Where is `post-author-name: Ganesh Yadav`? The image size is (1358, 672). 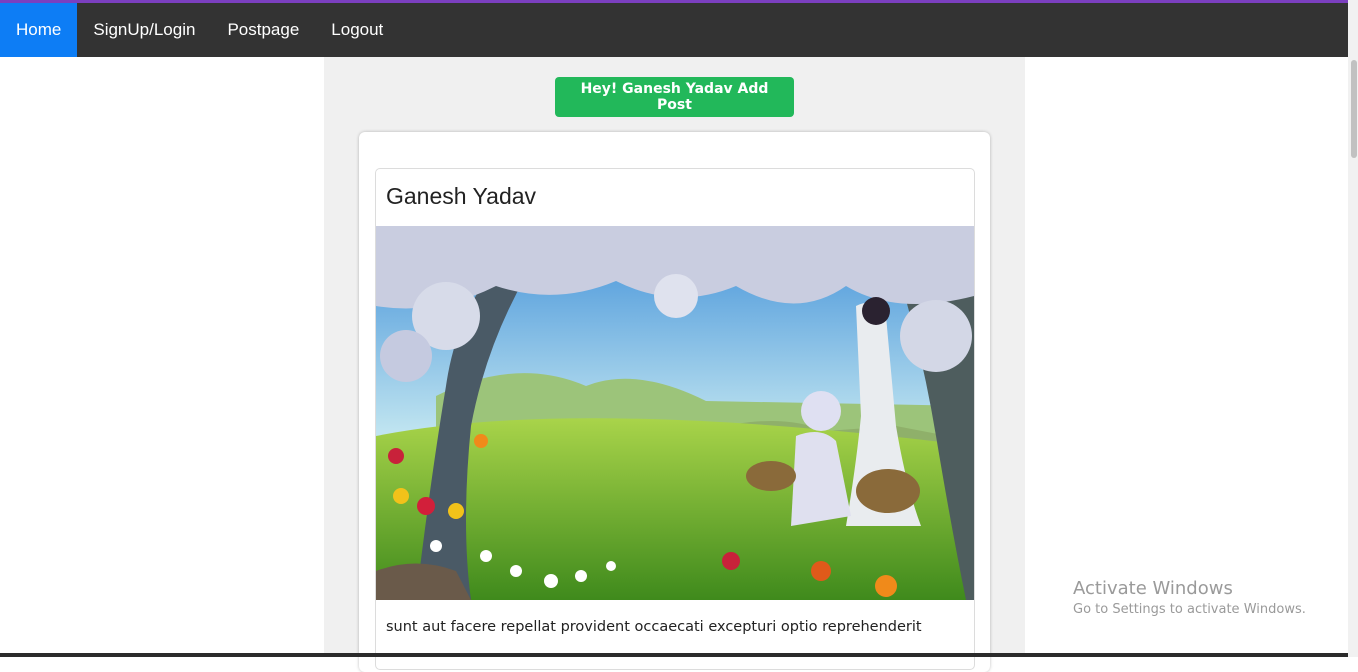
post-author-name: Ganesh Yadav is located at coordinates (461, 196).